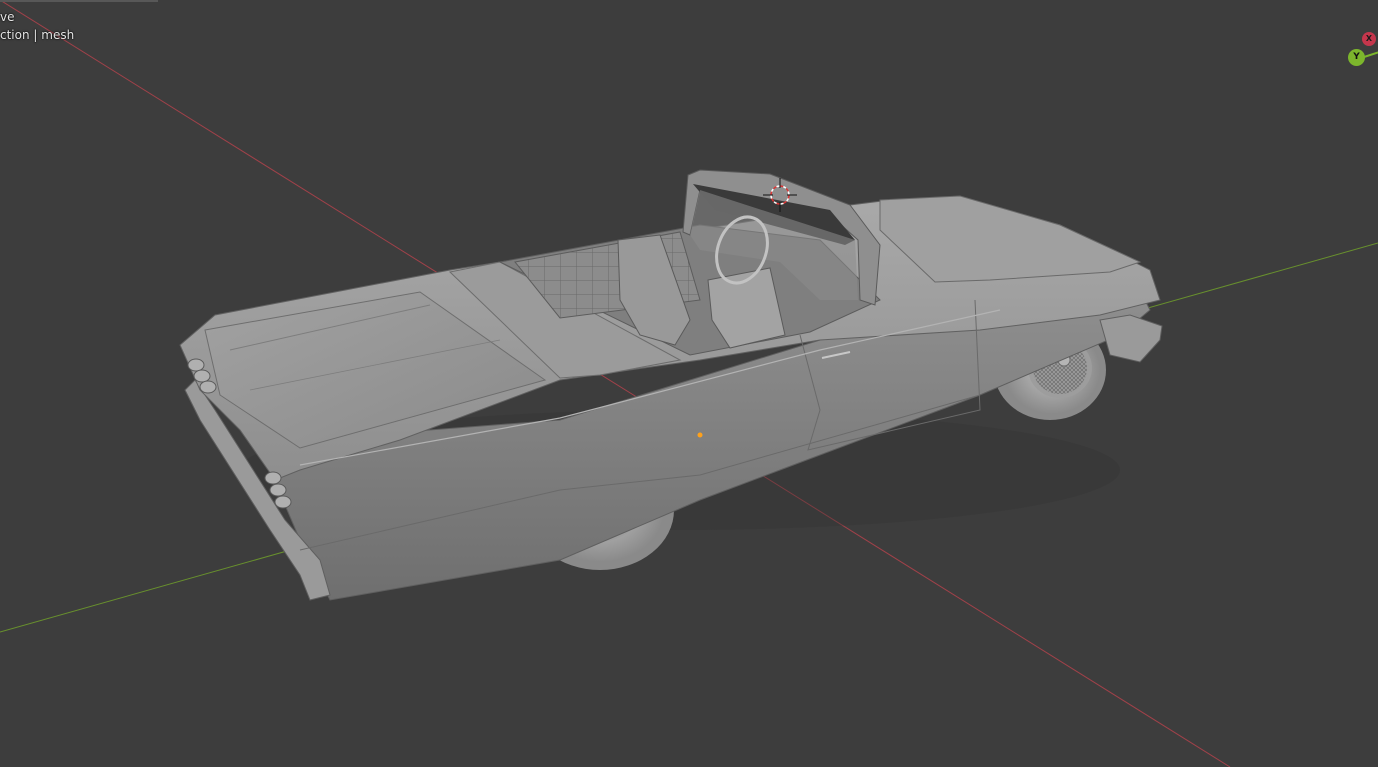 This screenshot has width=1378, height=767. What do you see at coordinates (1370, 54) in the screenshot?
I see `gizmo-y-axis-line` at bounding box center [1370, 54].